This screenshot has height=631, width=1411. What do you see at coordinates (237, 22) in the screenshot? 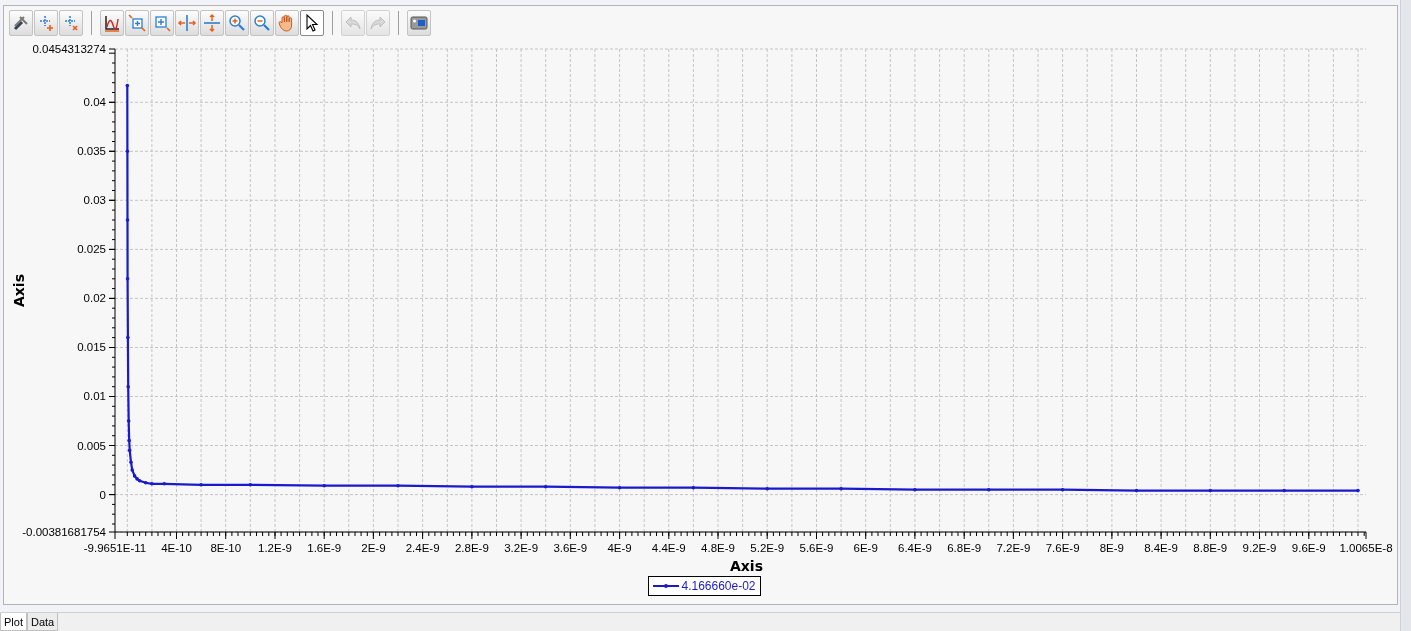
I see `zoom-in-icon` at bounding box center [237, 22].